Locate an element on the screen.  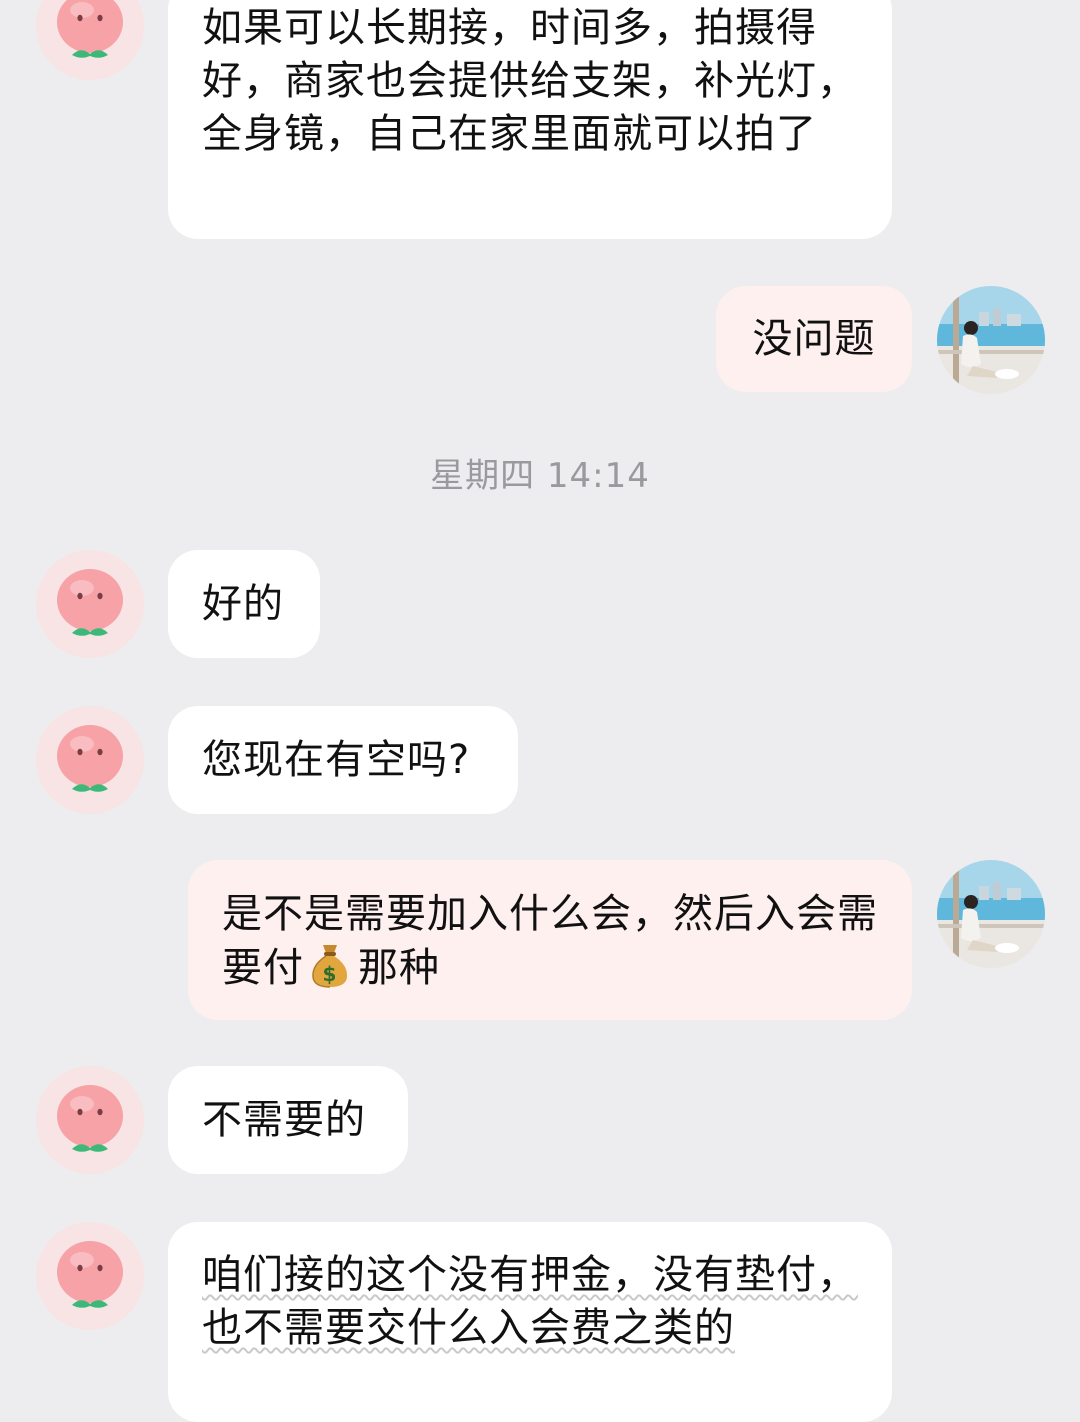
message-timestamp: 星期四 14:14 is located at coordinates (540, 476).